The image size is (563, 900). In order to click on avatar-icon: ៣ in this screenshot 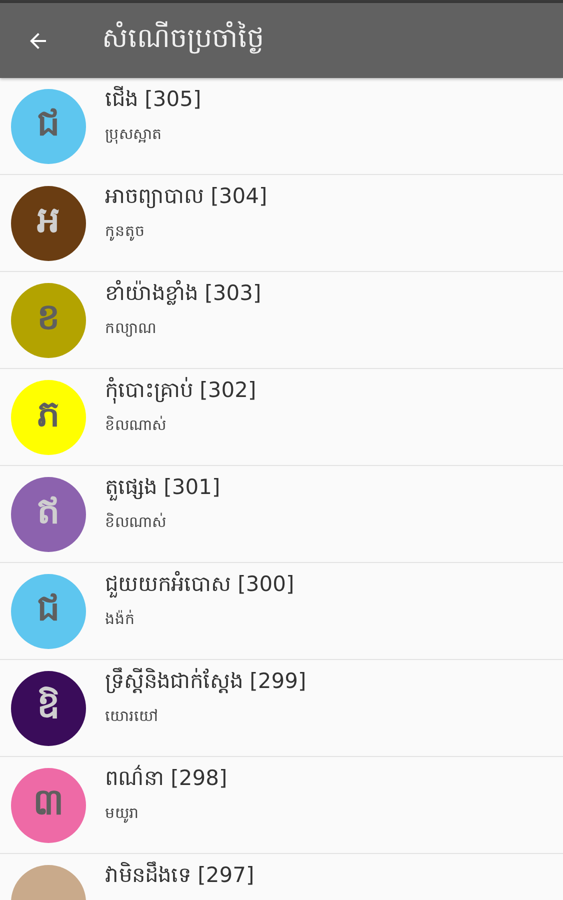, I will do `click(48, 805)`.